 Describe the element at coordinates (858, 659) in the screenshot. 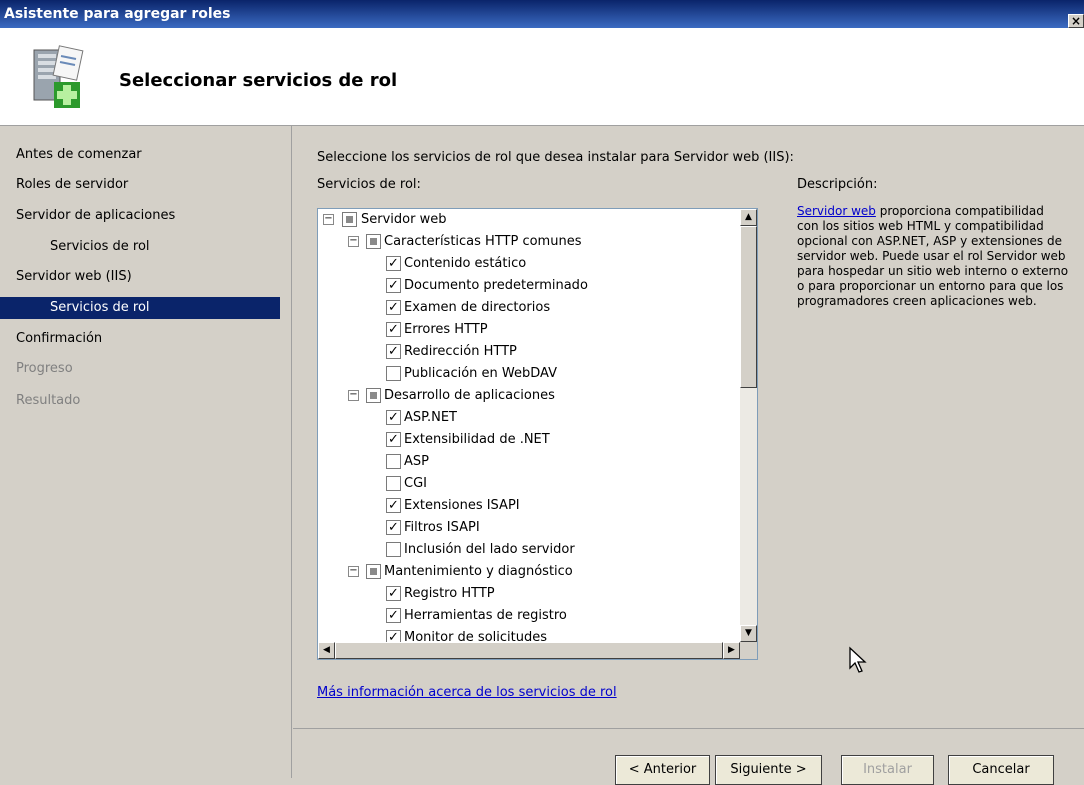

I see `mouse-cursor-icon` at that location.